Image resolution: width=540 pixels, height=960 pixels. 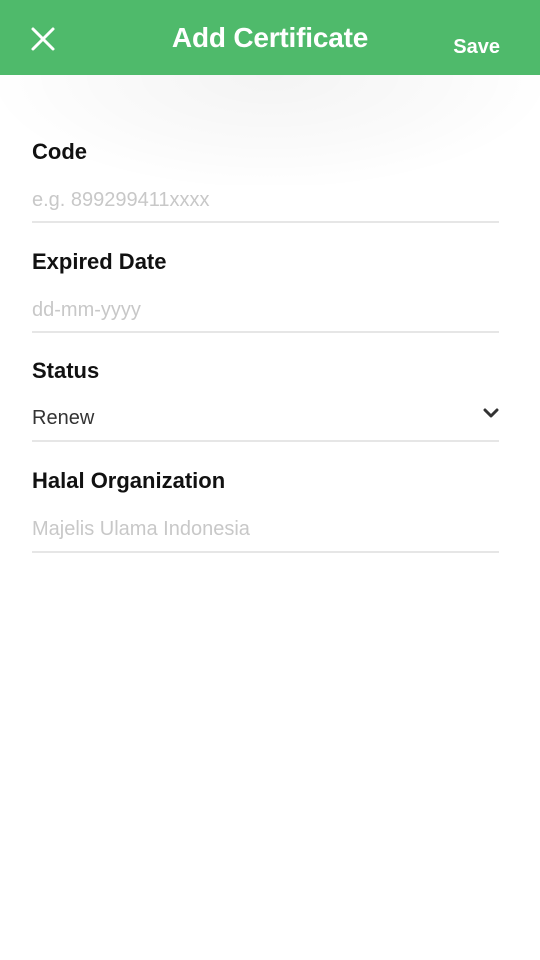 I want to click on code-underline, so click(x=265, y=222).